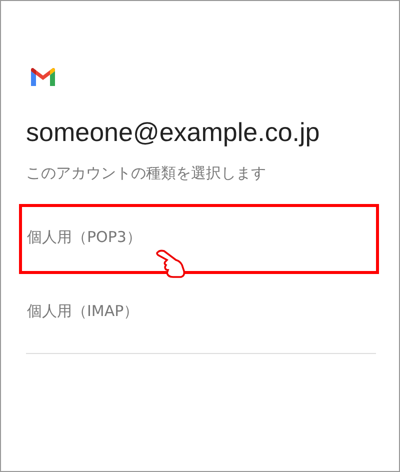  I want to click on mail-logo-icon, so click(43, 77).